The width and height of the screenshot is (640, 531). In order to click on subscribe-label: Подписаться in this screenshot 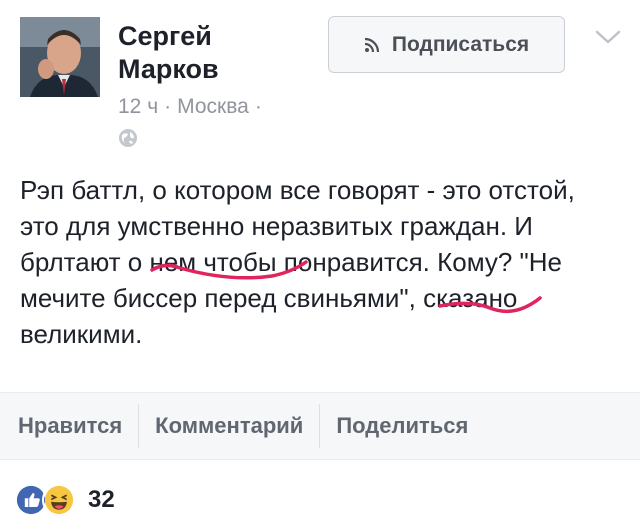, I will do `click(460, 44)`.